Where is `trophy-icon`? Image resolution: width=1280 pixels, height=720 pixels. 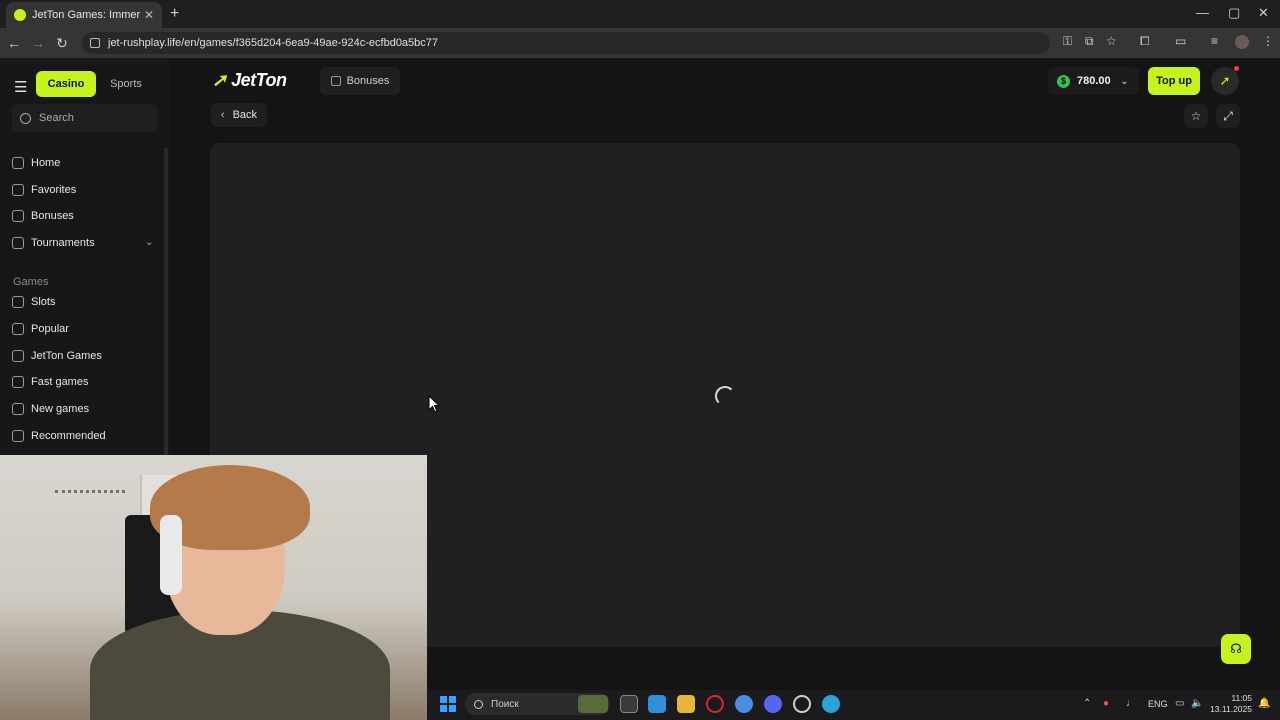 trophy-icon is located at coordinates (18, 243).